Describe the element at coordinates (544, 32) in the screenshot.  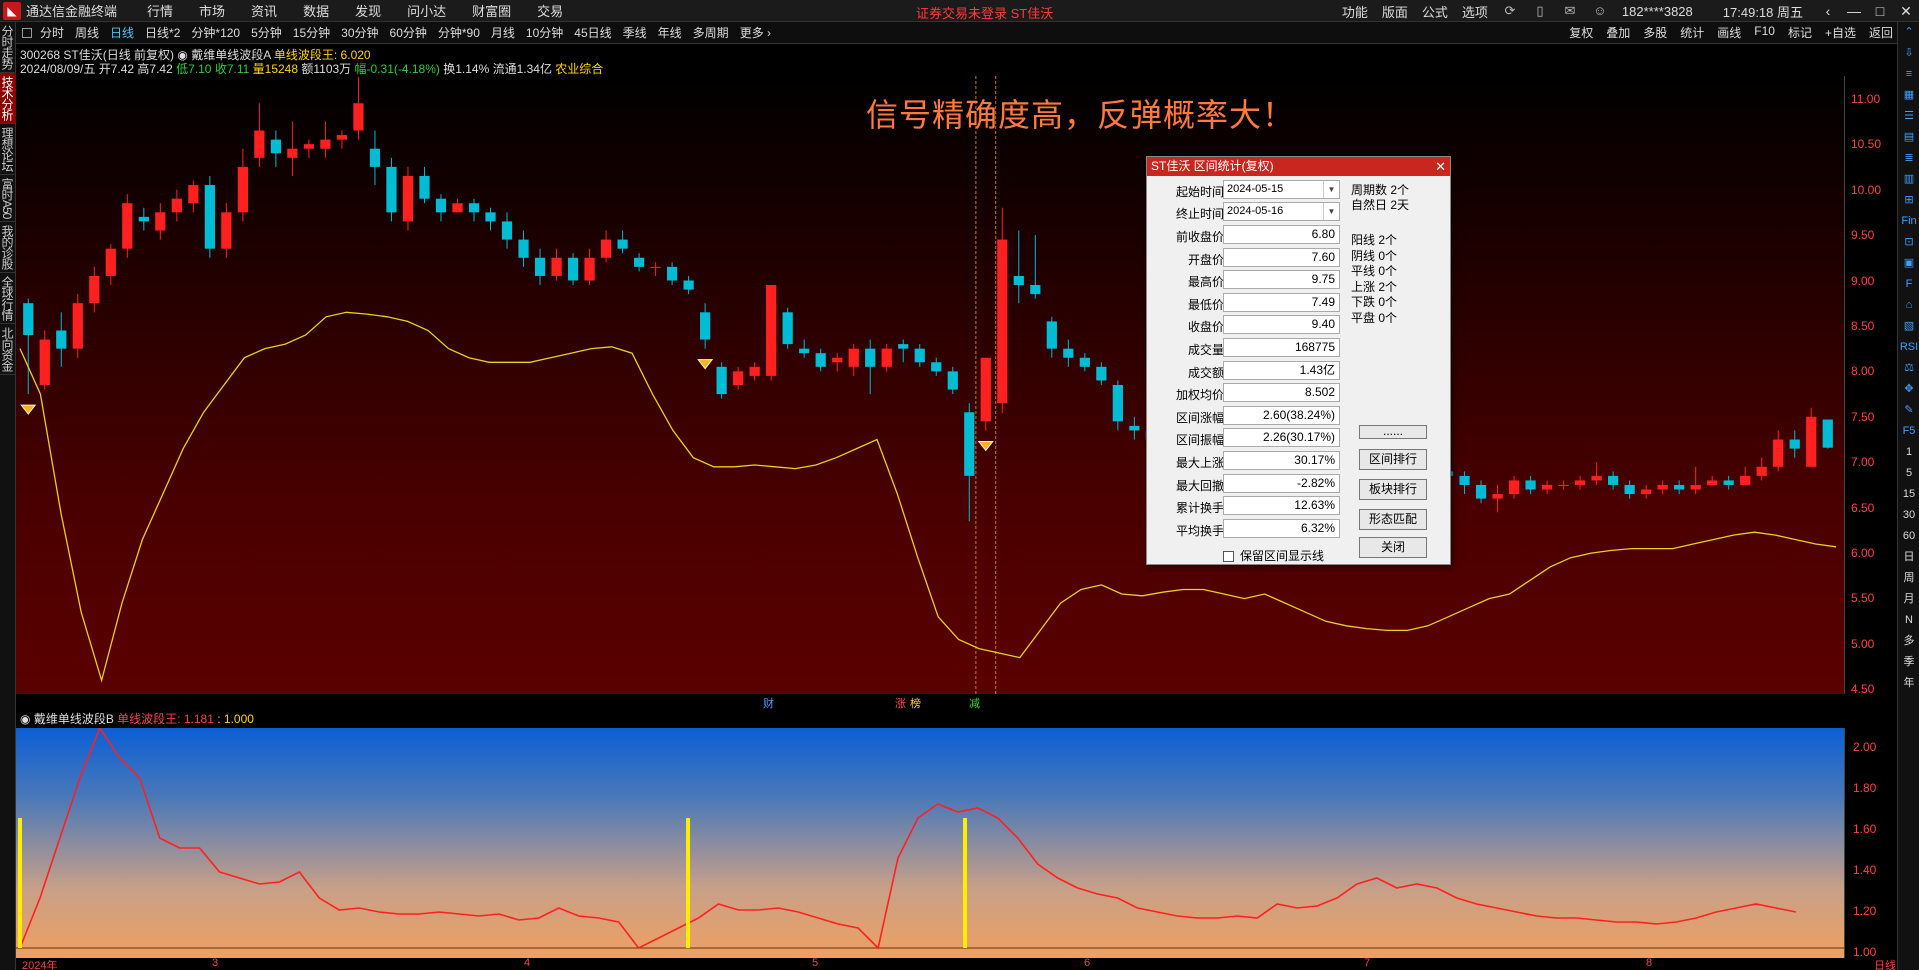
I see `period-min10: 10分钟` at that location.